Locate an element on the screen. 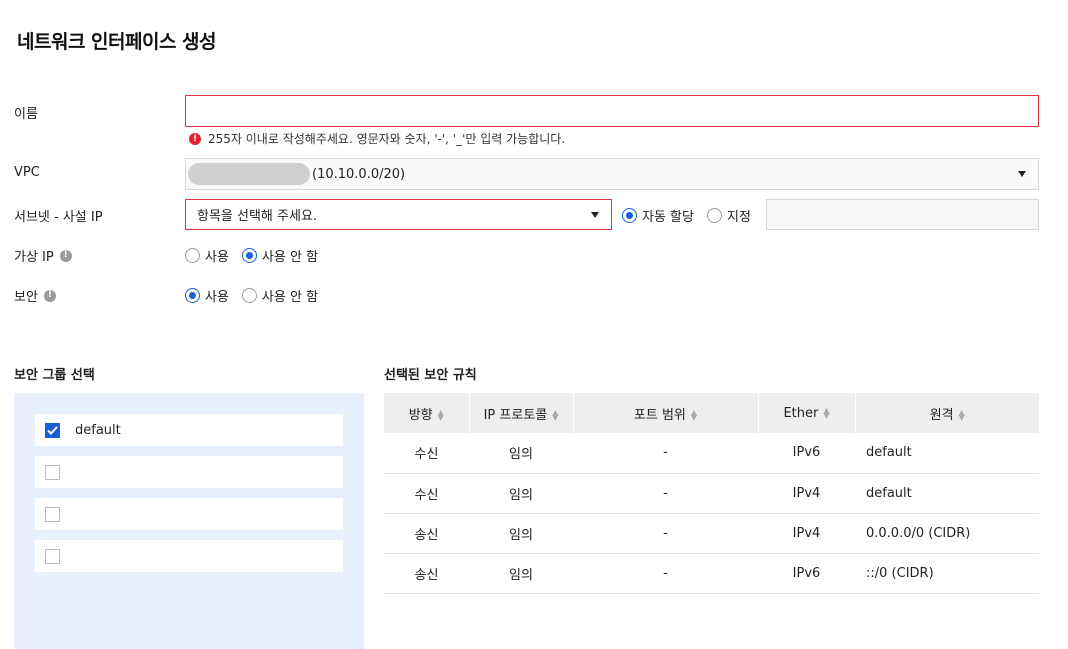 The height and width of the screenshot is (649, 1068). security-radio-group: 사용 사용 안 함 is located at coordinates (258, 295).